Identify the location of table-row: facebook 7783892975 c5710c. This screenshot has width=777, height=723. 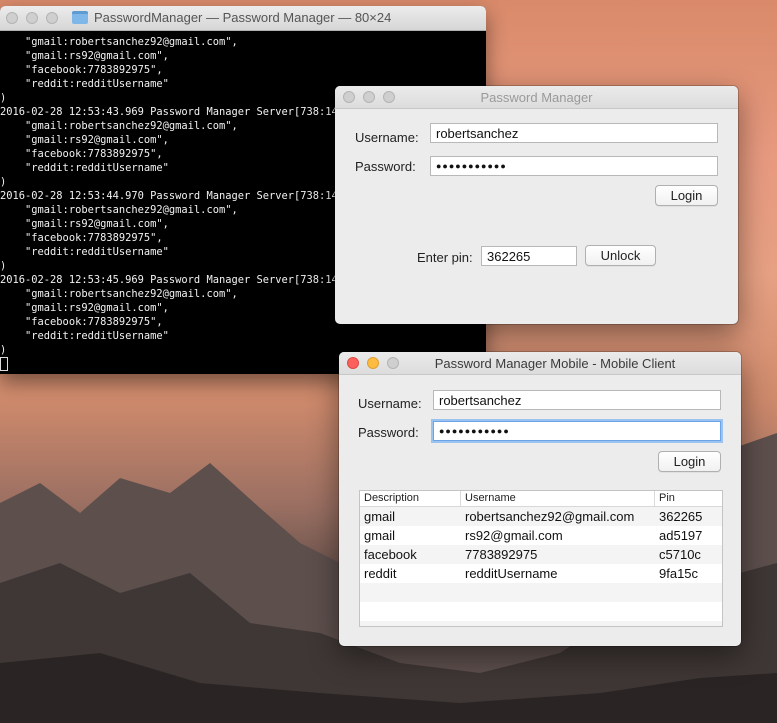
(541, 554).